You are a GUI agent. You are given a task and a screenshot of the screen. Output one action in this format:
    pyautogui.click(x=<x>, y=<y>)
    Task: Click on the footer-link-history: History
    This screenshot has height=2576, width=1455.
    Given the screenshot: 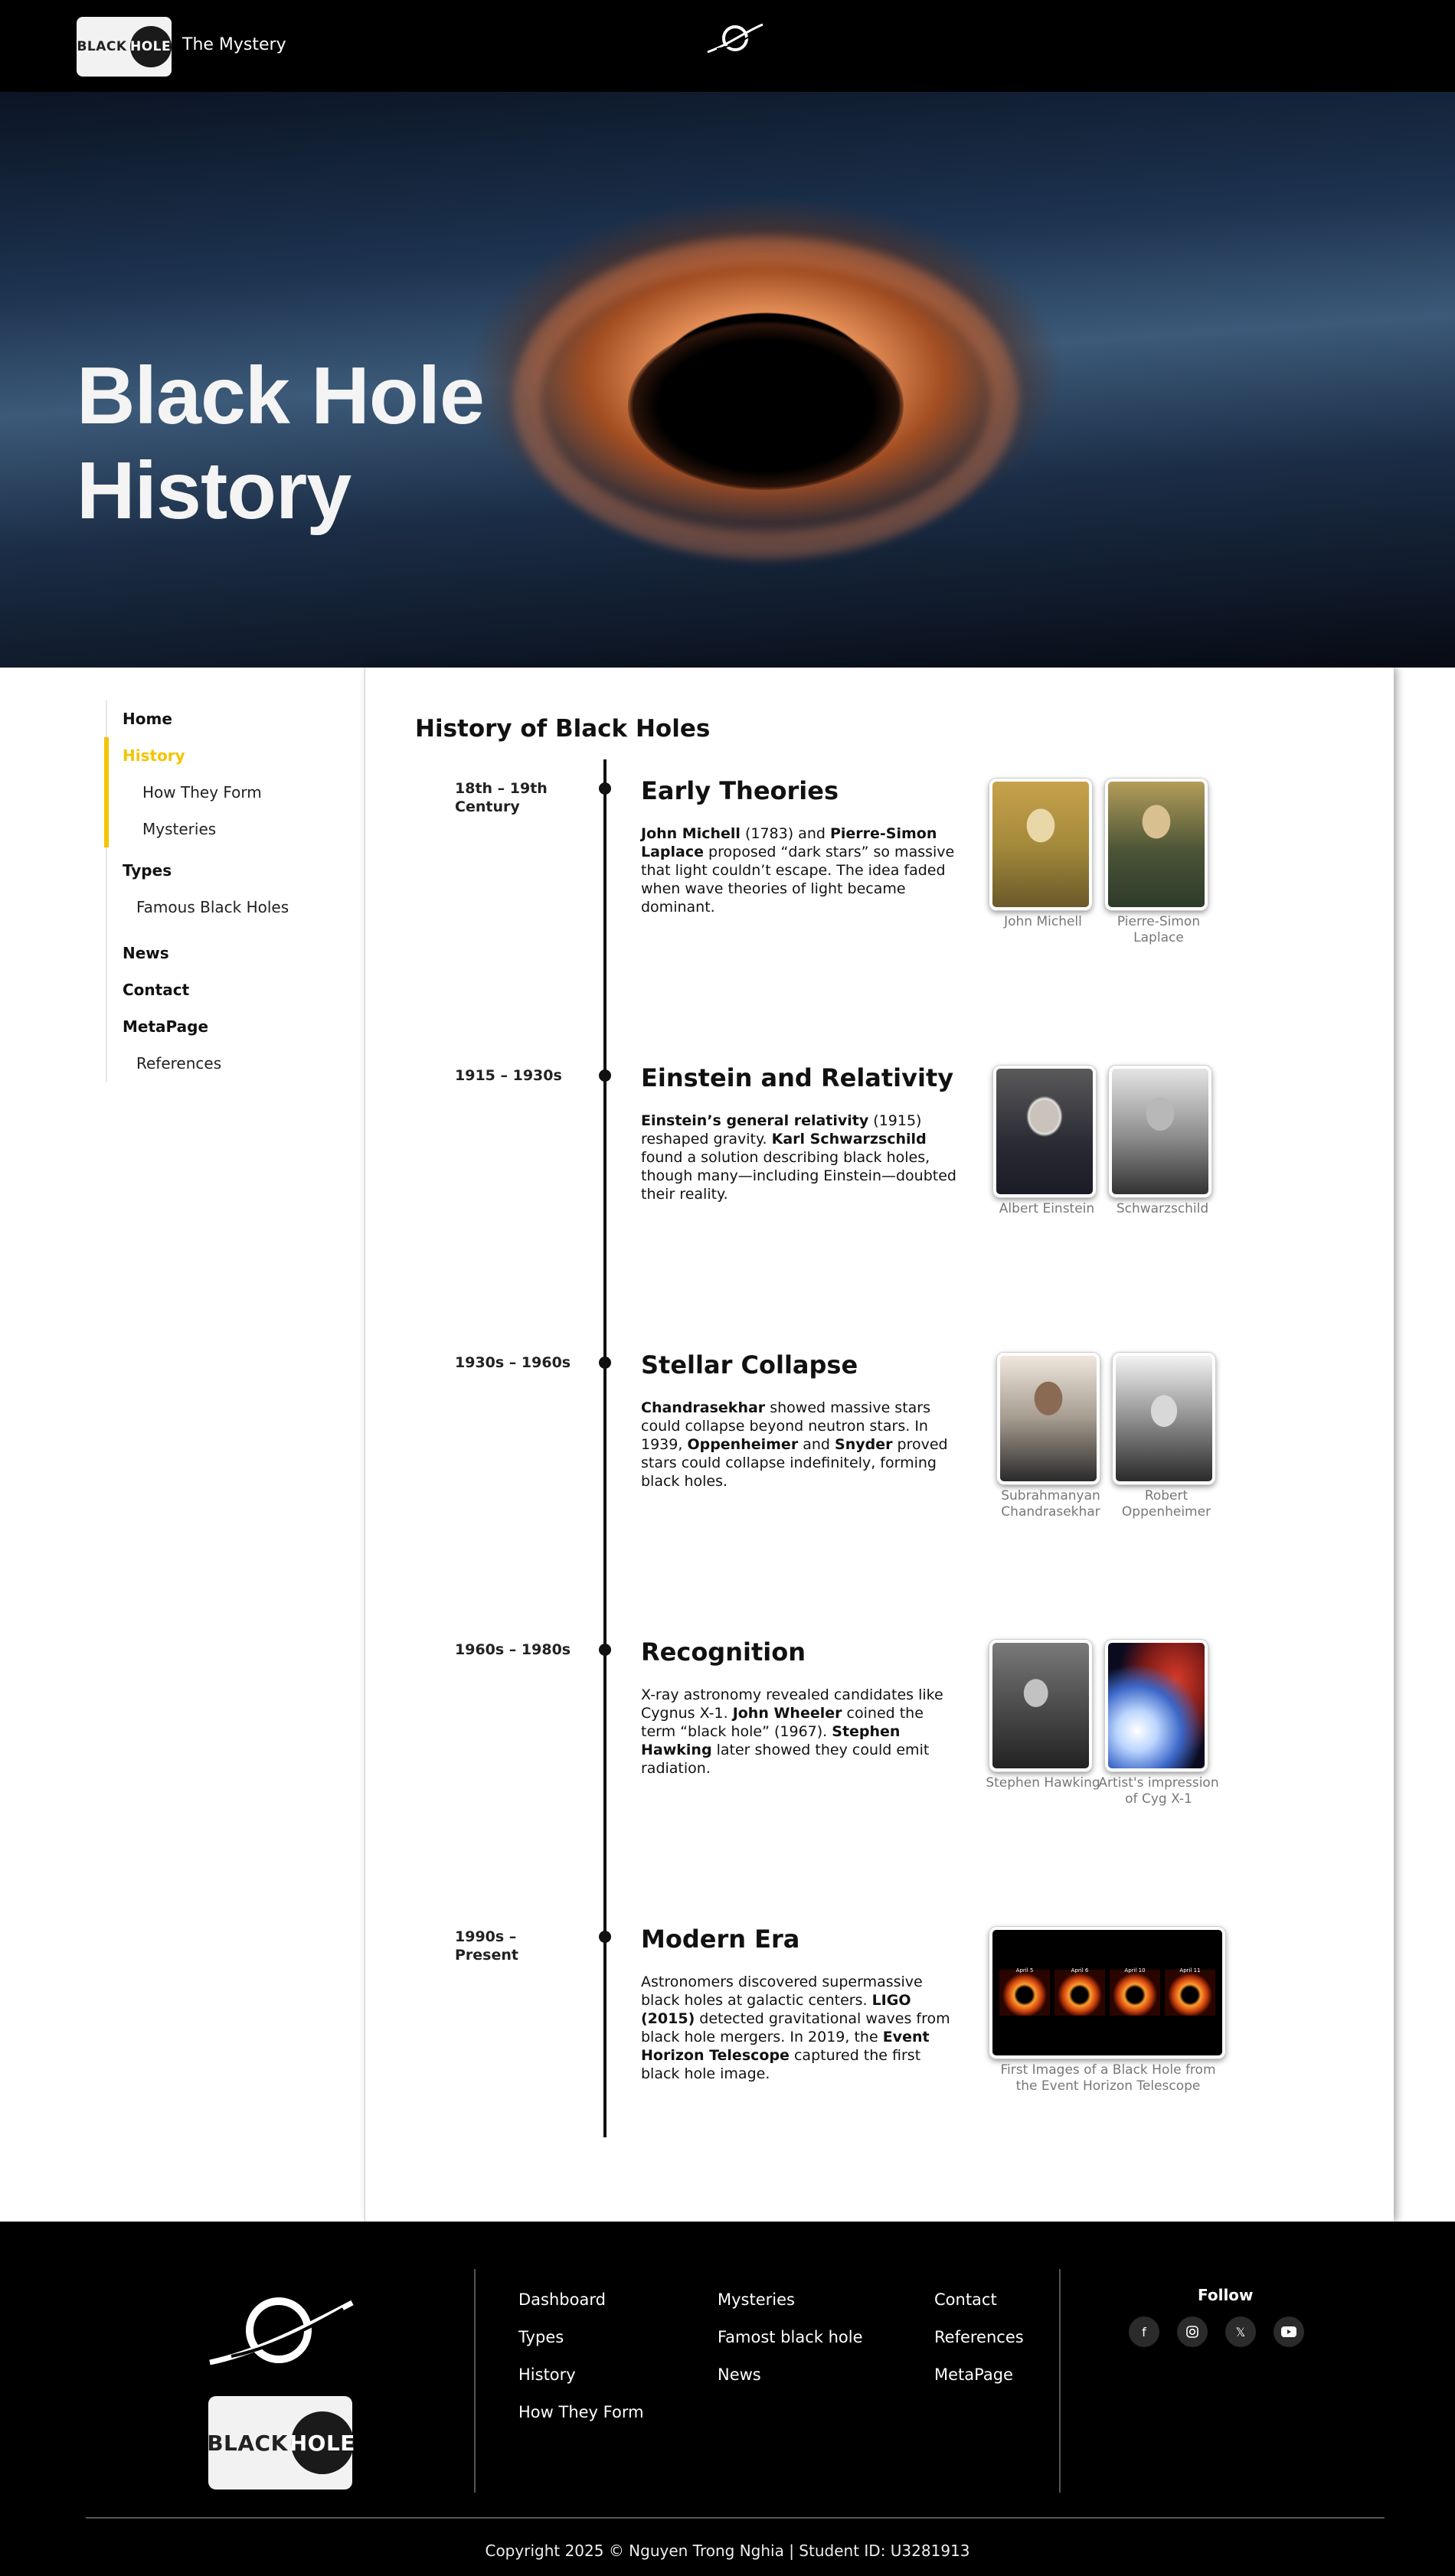 What is the action you would take?
    pyautogui.click(x=581, y=2374)
    